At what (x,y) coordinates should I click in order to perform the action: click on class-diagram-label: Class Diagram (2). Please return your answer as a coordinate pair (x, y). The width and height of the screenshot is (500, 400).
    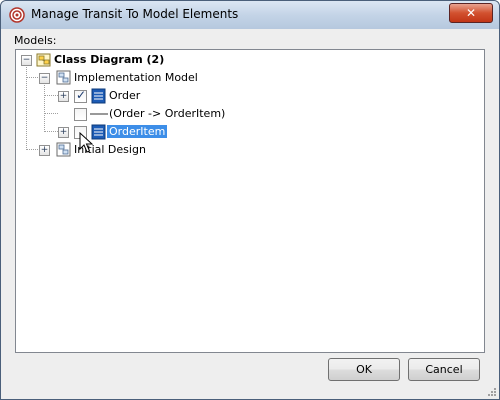
    Looking at the image, I should click on (109, 59).